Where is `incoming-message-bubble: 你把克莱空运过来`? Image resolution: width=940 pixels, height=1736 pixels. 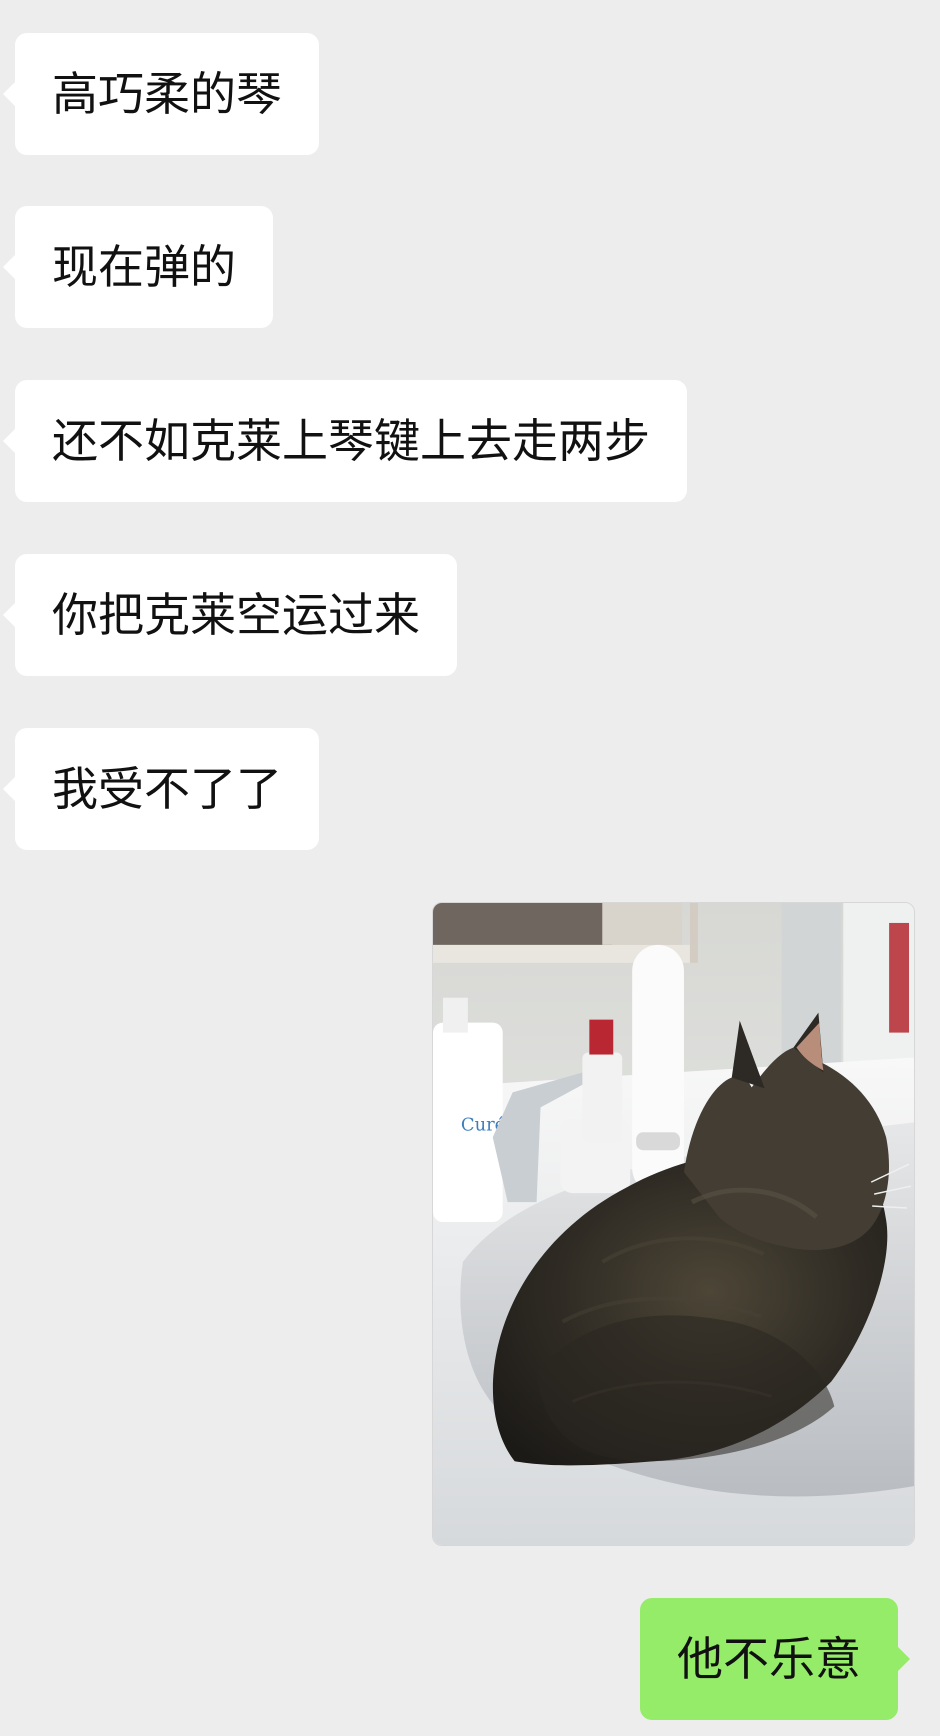 incoming-message-bubble: 你把克莱空运过来 is located at coordinates (236, 615).